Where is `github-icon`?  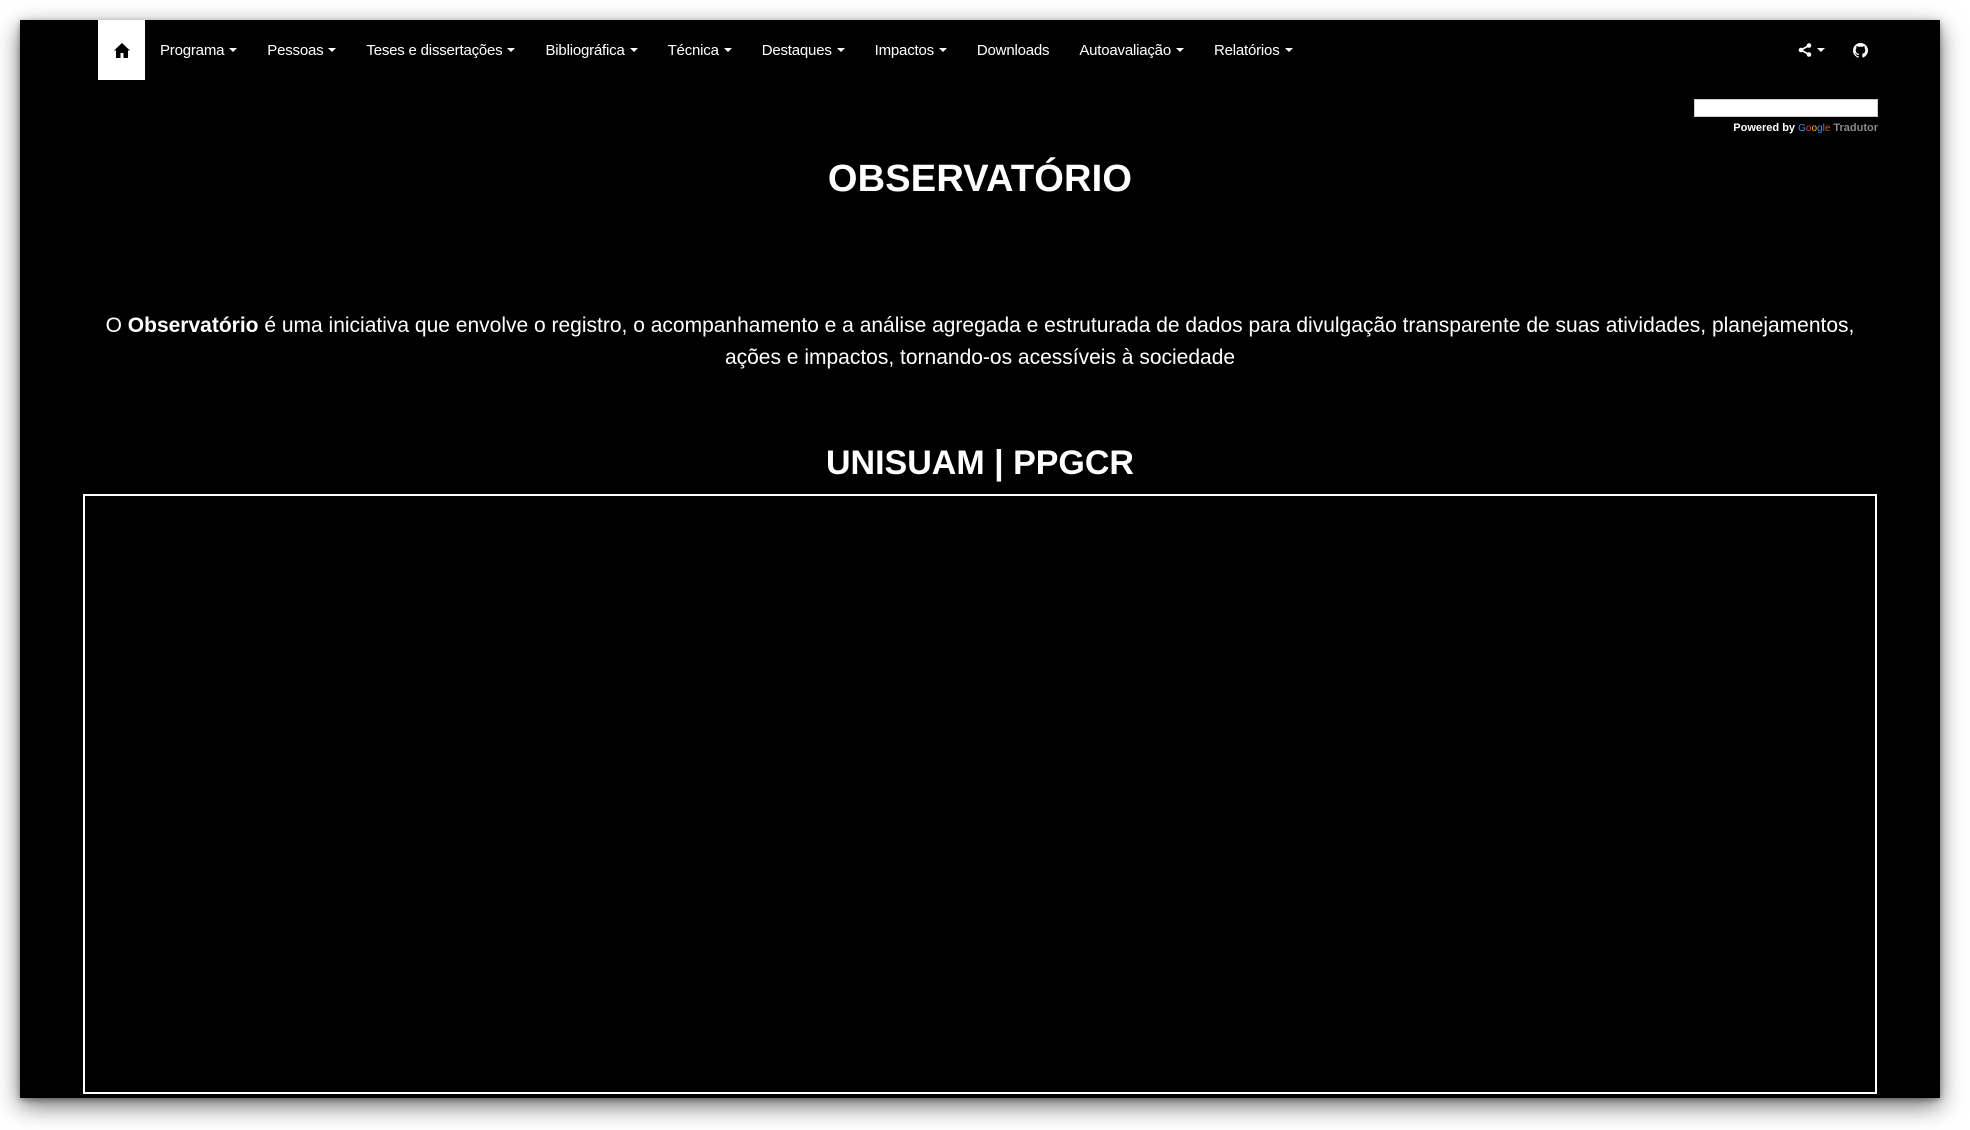
github-icon is located at coordinates (1860, 50).